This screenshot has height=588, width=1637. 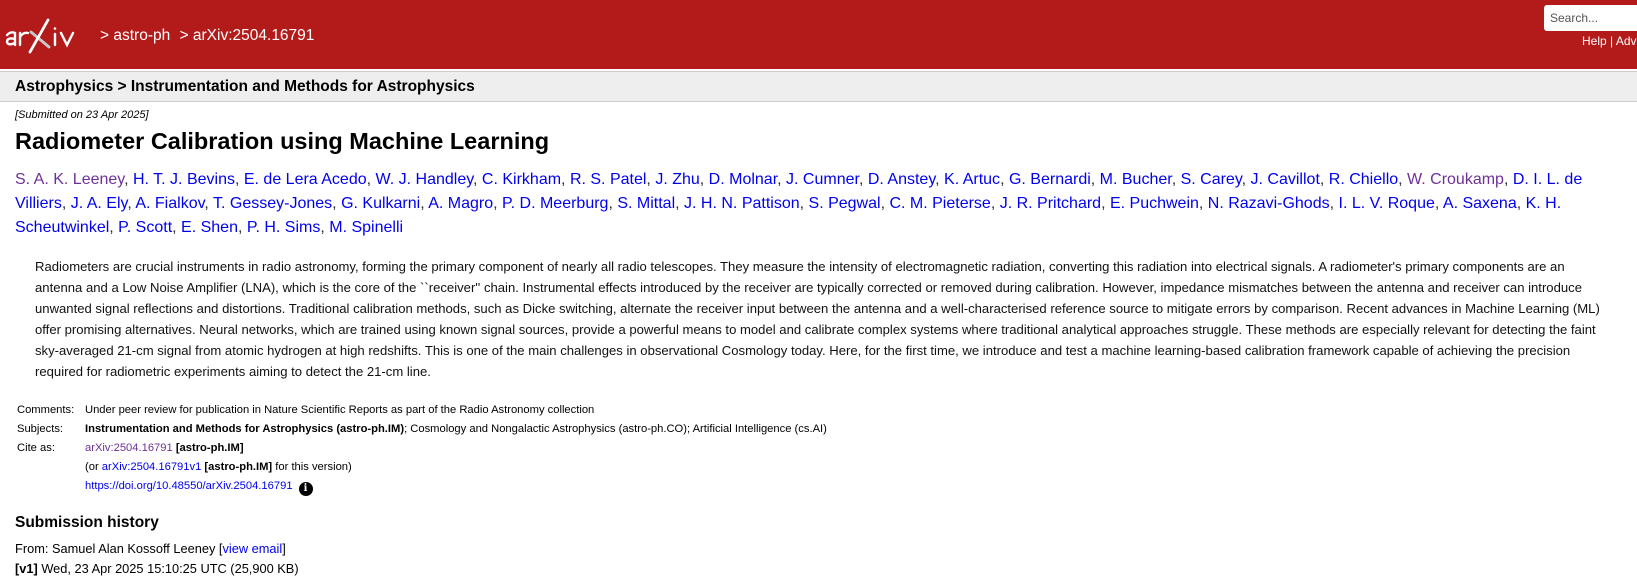 I want to click on author-link: C. M. Pieterse, so click(x=939, y=203).